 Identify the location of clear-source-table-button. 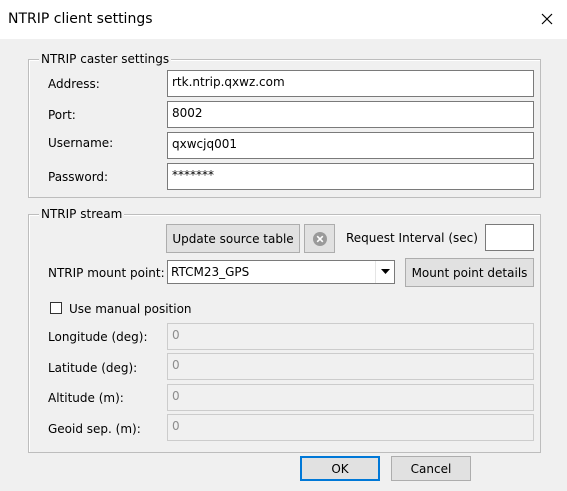
(319, 238).